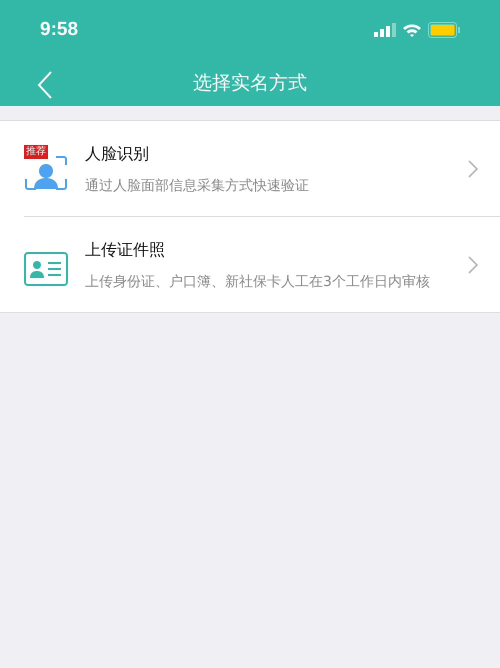 The image size is (500, 668). Describe the element at coordinates (258, 282) in the screenshot. I see `method-description: 上传身份证、户口簿、新社保卡人工在3个工作日内审核` at that location.